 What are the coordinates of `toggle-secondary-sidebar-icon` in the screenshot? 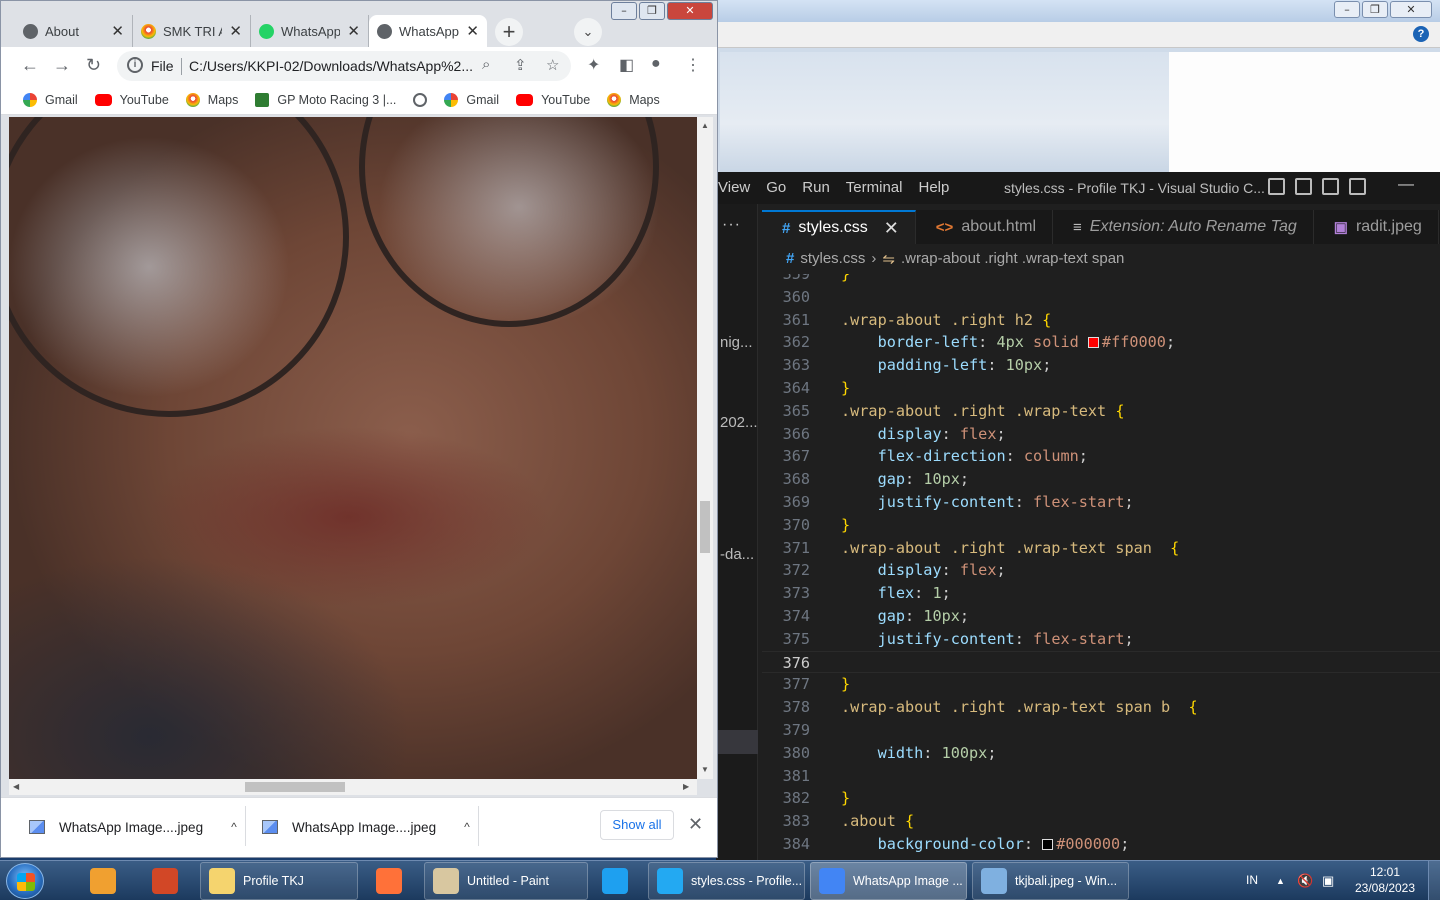 It's located at (1330, 186).